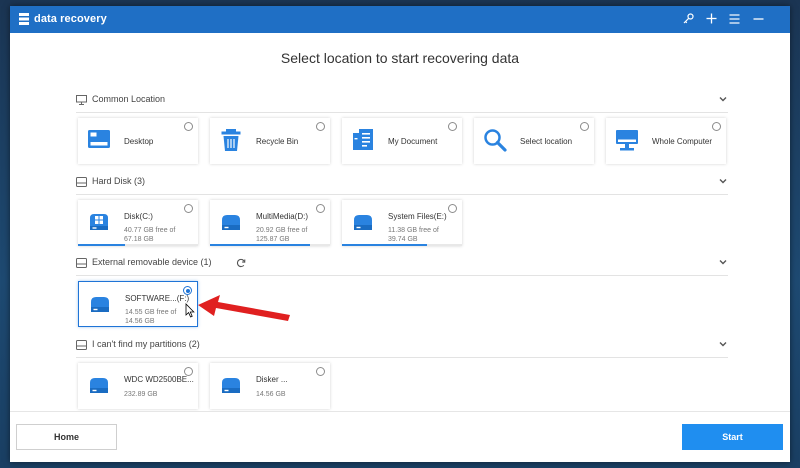 This screenshot has width=800, height=468. Describe the element at coordinates (187, 290) in the screenshot. I see `radio-button-selected` at that location.